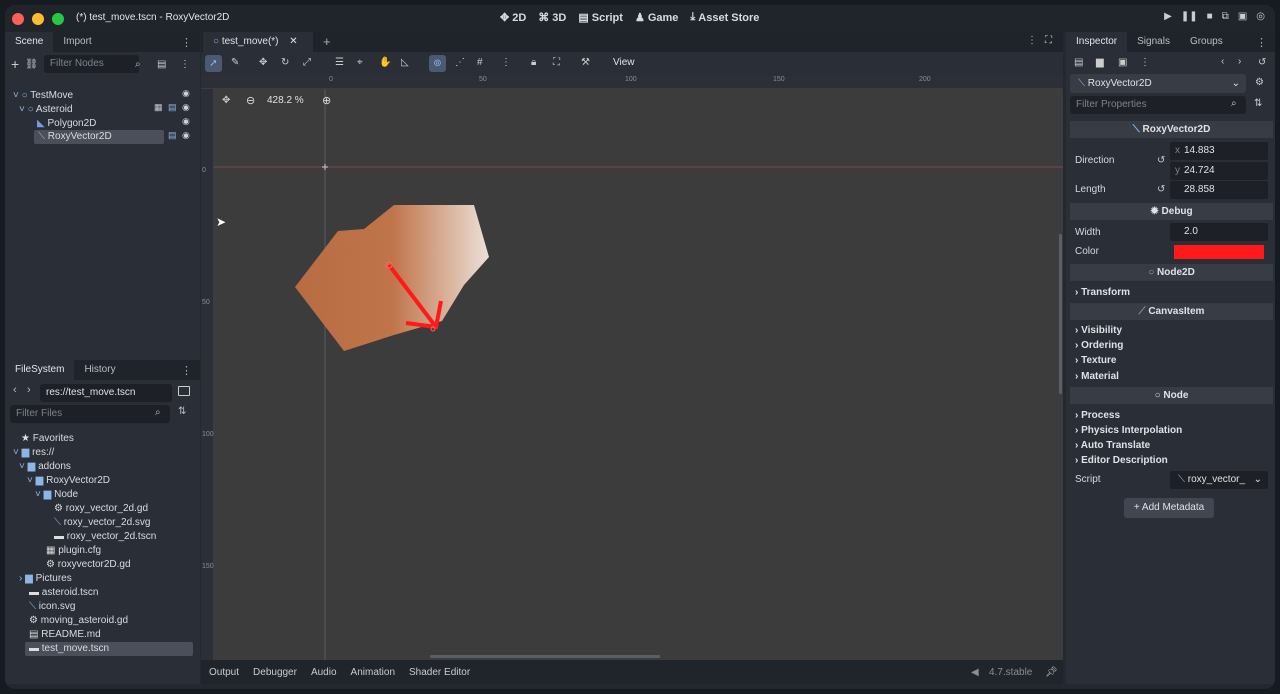  I want to click on new-resource-icon: ▤, so click(1078, 62).